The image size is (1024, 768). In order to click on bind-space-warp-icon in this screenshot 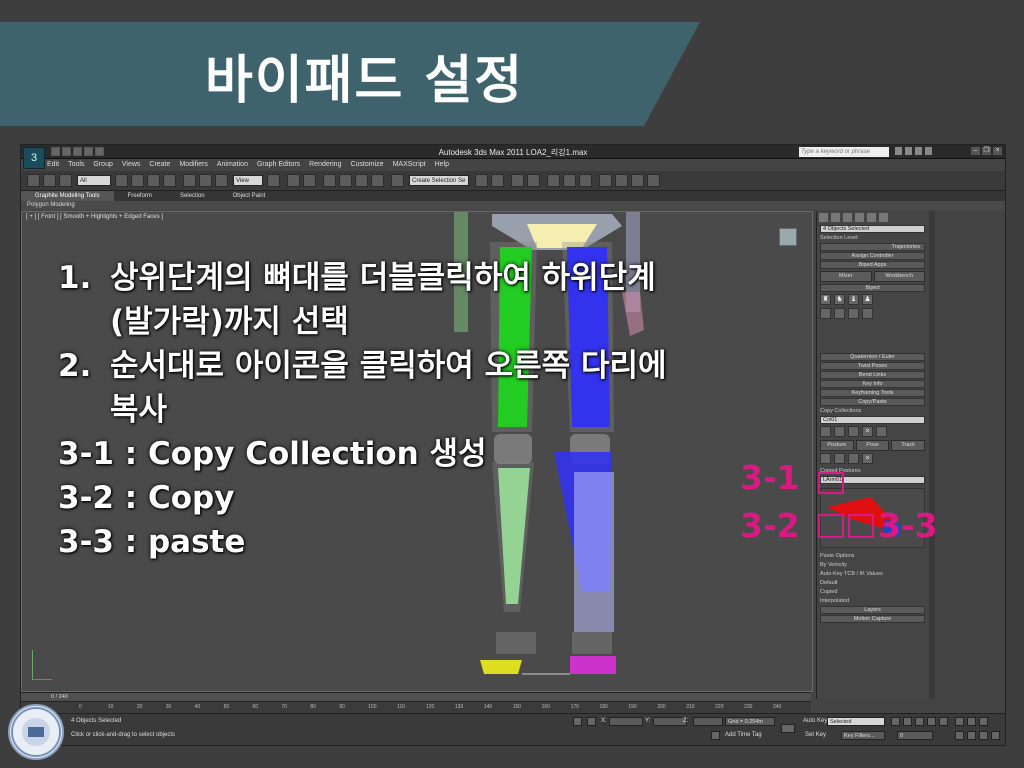, I will do `click(65, 180)`.